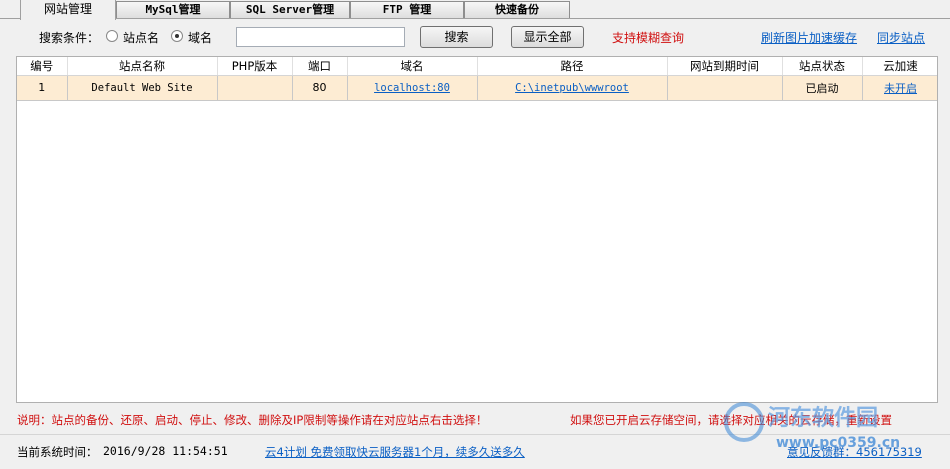 The width and height of the screenshot is (950, 469). Describe the element at coordinates (395, 452) in the screenshot. I see `promo-link: 云4计划 免费领取快云服务器1个月，续多久送多久` at that location.